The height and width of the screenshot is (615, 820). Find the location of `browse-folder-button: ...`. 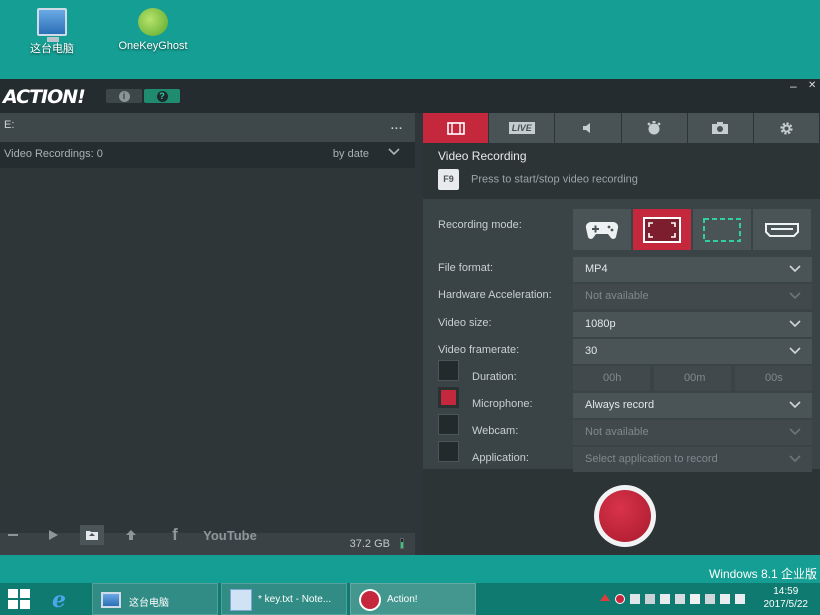

browse-folder-button: ... is located at coordinates (397, 126).